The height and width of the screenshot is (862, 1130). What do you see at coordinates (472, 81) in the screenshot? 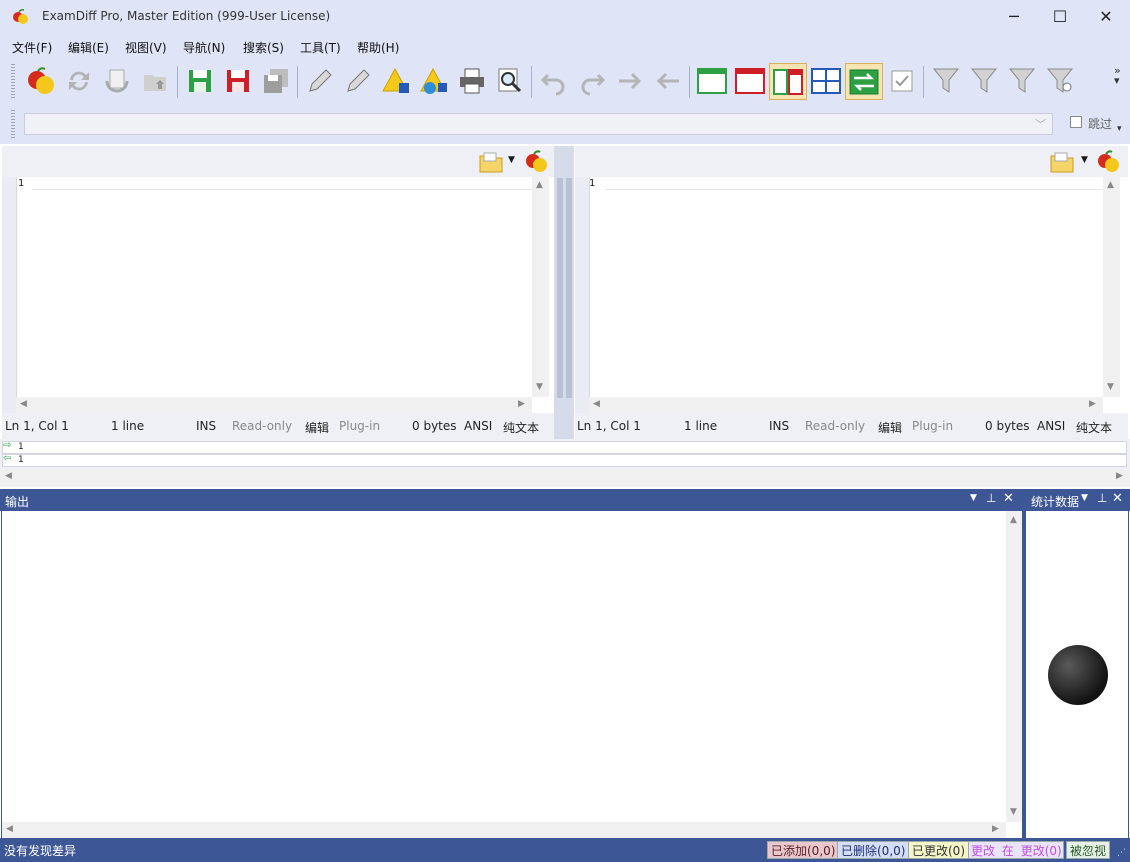
I see `print-button` at bounding box center [472, 81].